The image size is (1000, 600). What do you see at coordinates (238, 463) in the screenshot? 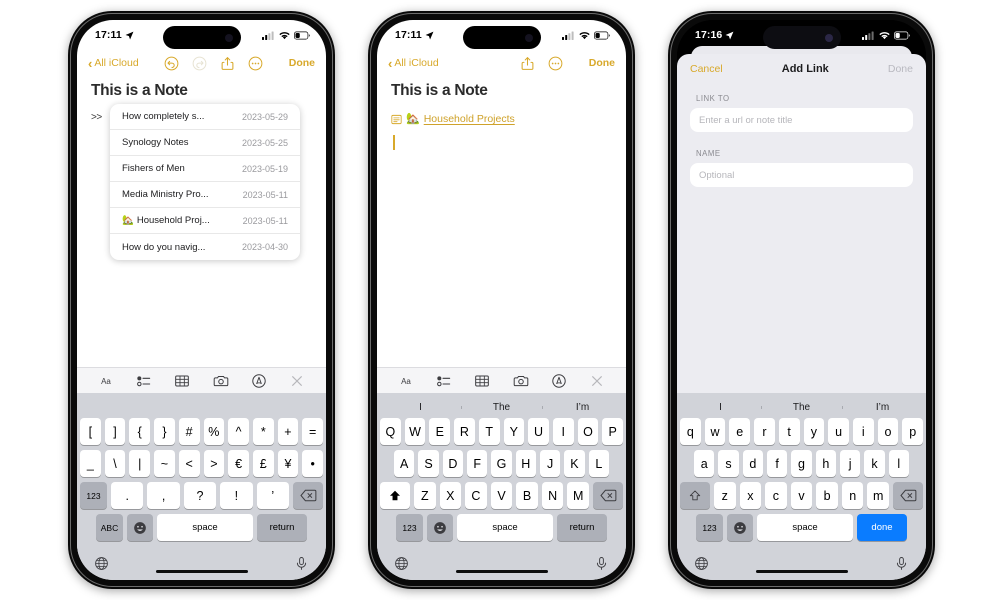
I see `key-euro: €` at bounding box center [238, 463].